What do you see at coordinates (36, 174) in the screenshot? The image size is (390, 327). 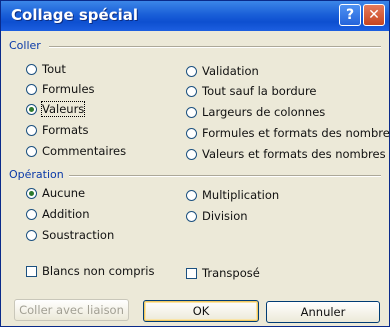 I see `operation-section-label: Opération` at bounding box center [36, 174].